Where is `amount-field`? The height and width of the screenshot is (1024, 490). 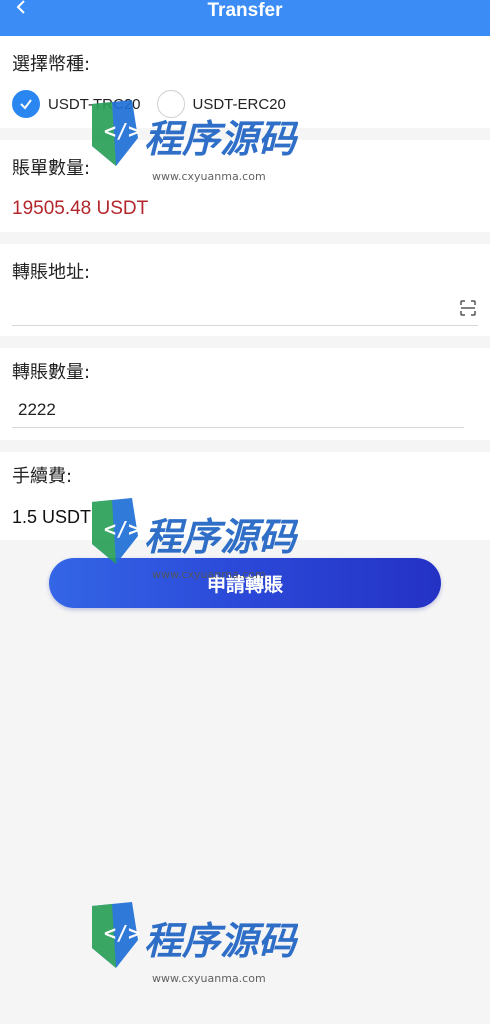 amount-field is located at coordinates (238, 410).